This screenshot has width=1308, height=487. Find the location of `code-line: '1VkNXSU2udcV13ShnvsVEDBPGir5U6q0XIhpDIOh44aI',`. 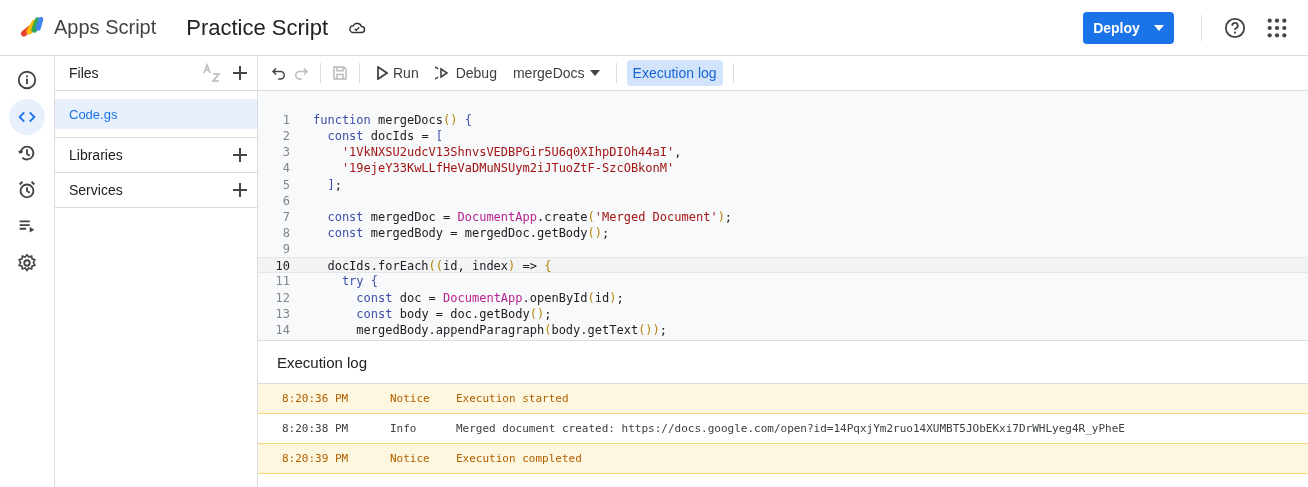

code-line: '1VkNXSU2udcV13ShnvsVEDBPGir5U6q0XIhpDIOh44aI', is located at coordinates (511, 152).